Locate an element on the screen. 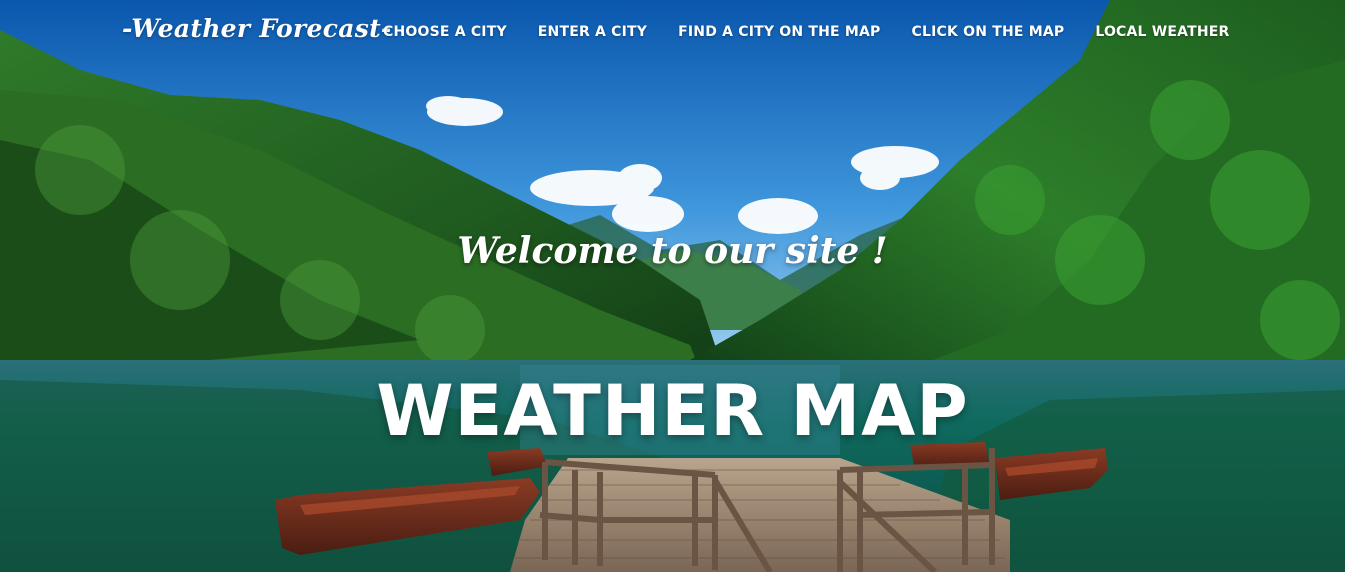 The width and height of the screenshot is (1345, 572). site-logo: -Weather Forecast- is located at coordinates (257, 28).